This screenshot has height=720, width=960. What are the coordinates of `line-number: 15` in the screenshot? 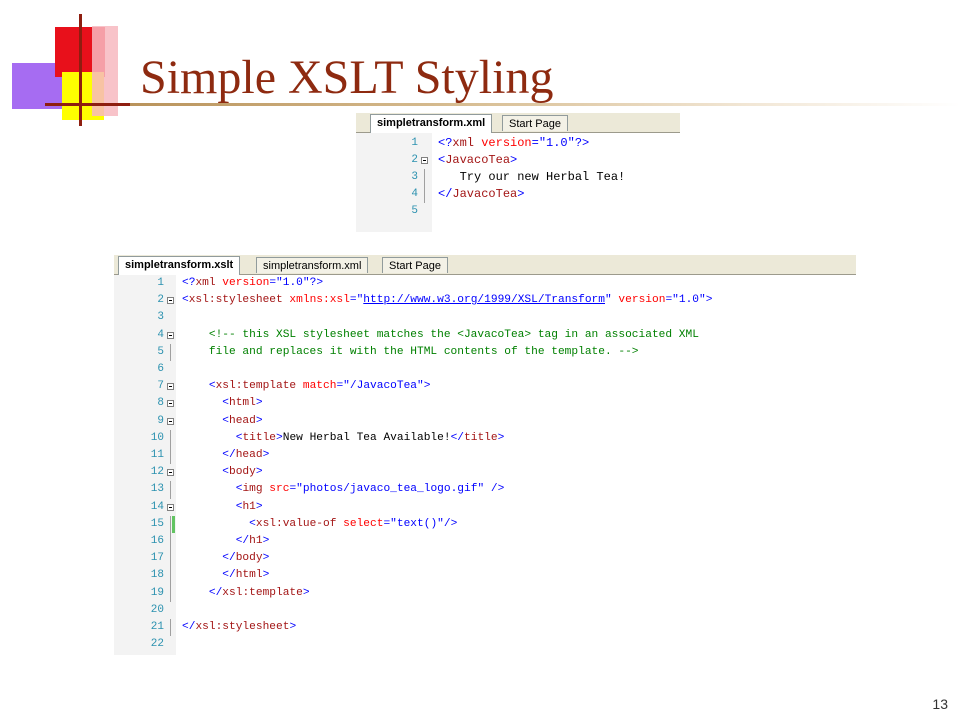 It's located at (157, 523).